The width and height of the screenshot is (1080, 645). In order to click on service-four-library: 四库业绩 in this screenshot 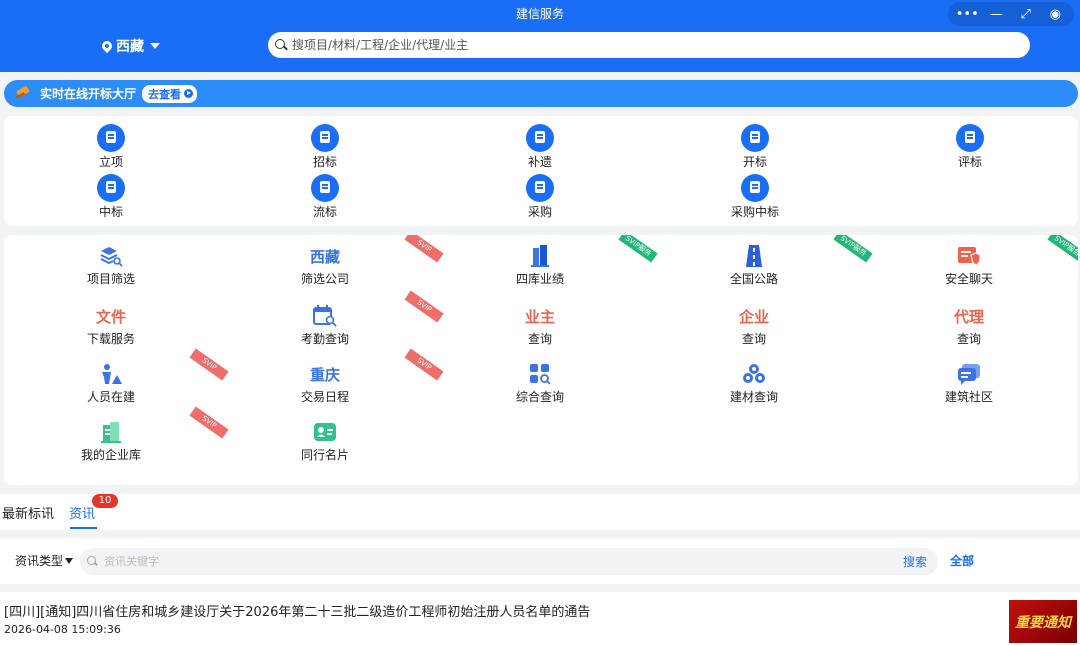, I will do `click(540, 266)`.